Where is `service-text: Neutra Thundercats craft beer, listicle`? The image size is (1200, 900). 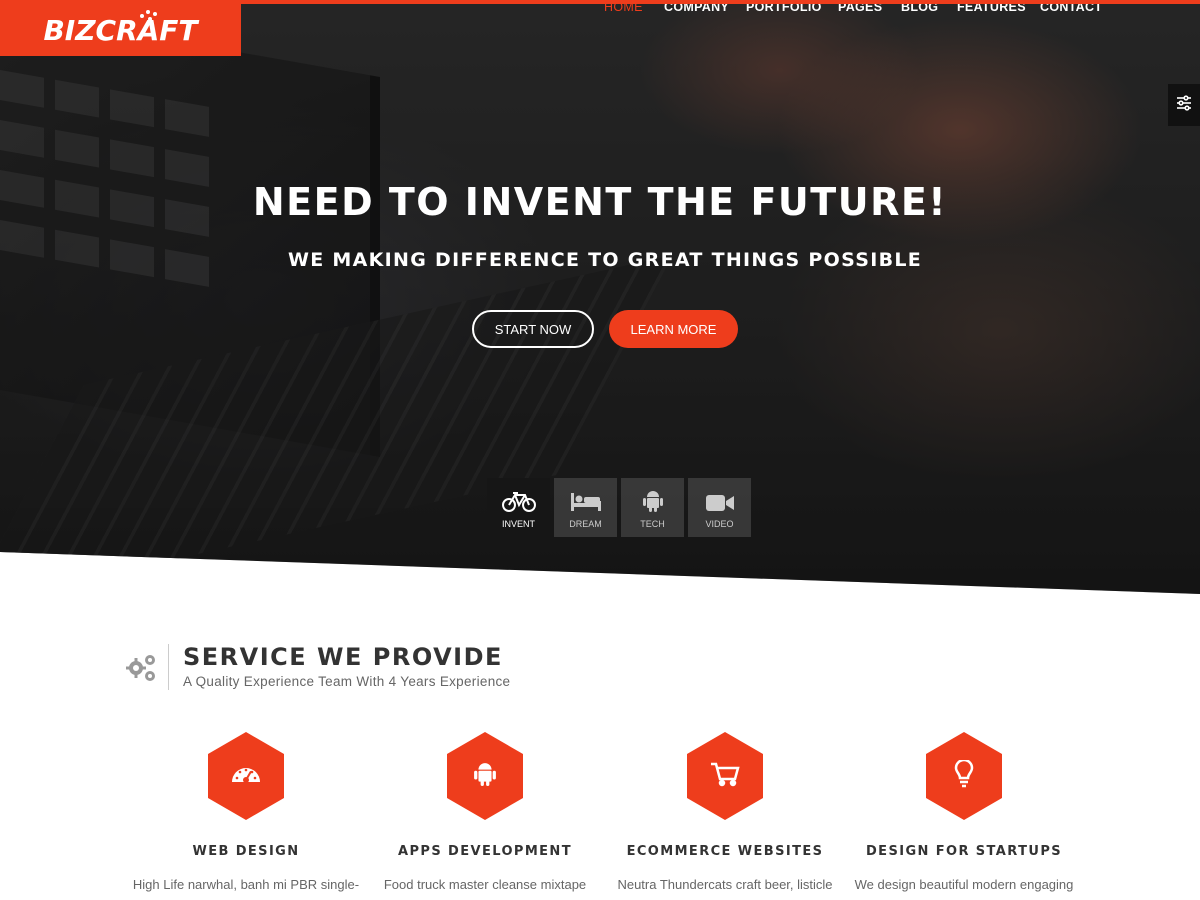 service-text: Neutra Thundercats craft beer, listicle is located at coordinates (725, 884).